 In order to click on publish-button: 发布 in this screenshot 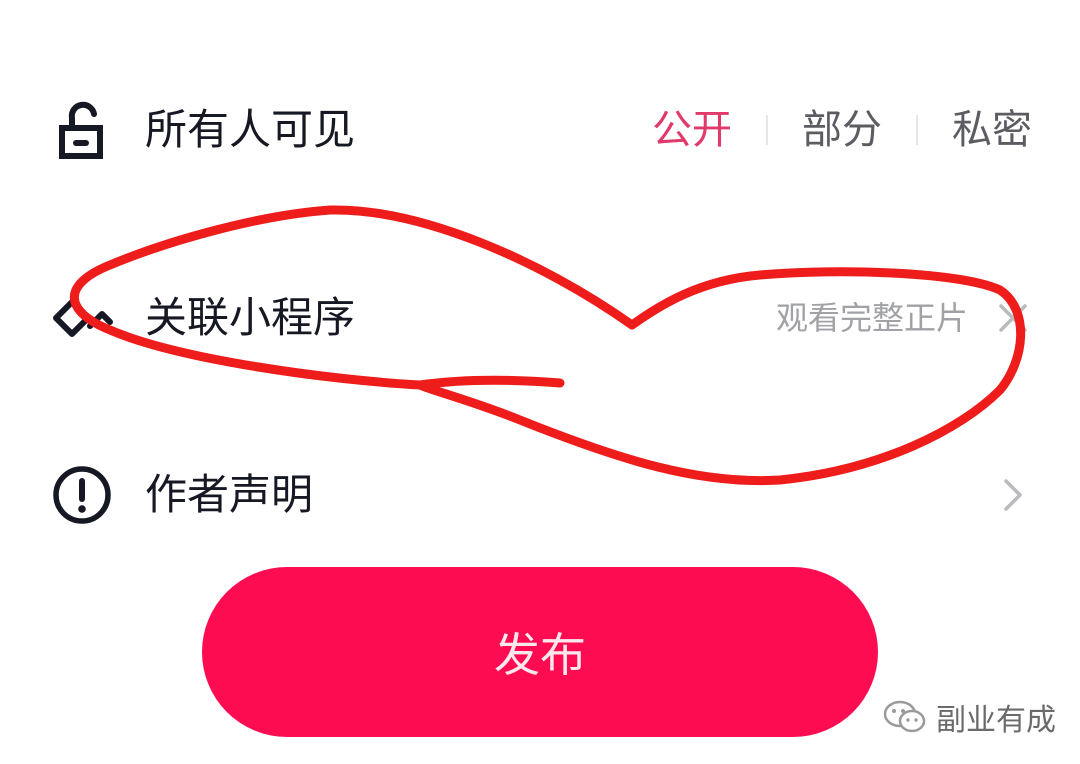, I will do `click(540, 652)`.